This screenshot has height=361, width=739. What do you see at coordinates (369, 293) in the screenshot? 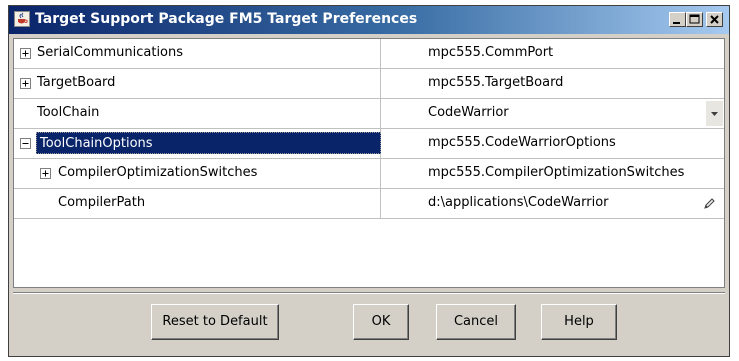
I see `separator` at bounding box center [369, 293].